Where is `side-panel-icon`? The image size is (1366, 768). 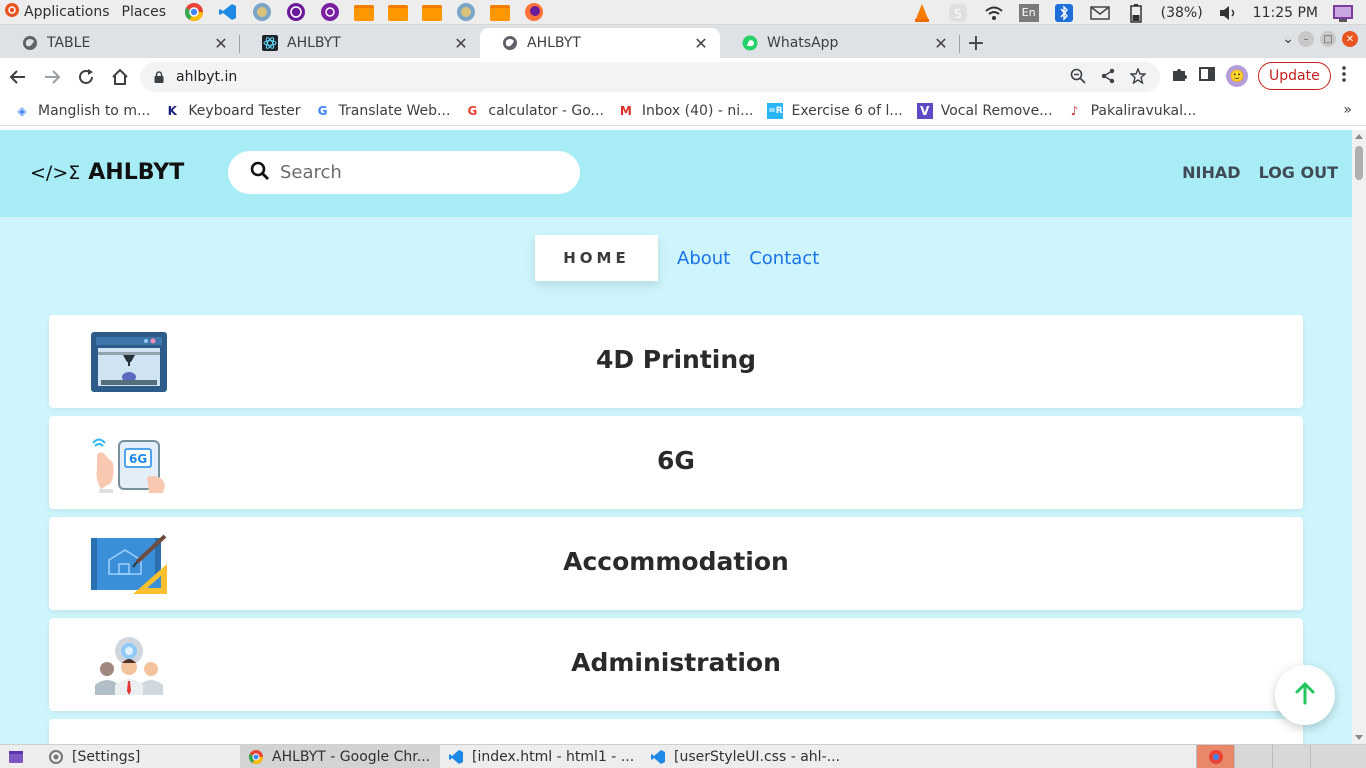 side-panel-icon is located at coordinates (1207, 76).